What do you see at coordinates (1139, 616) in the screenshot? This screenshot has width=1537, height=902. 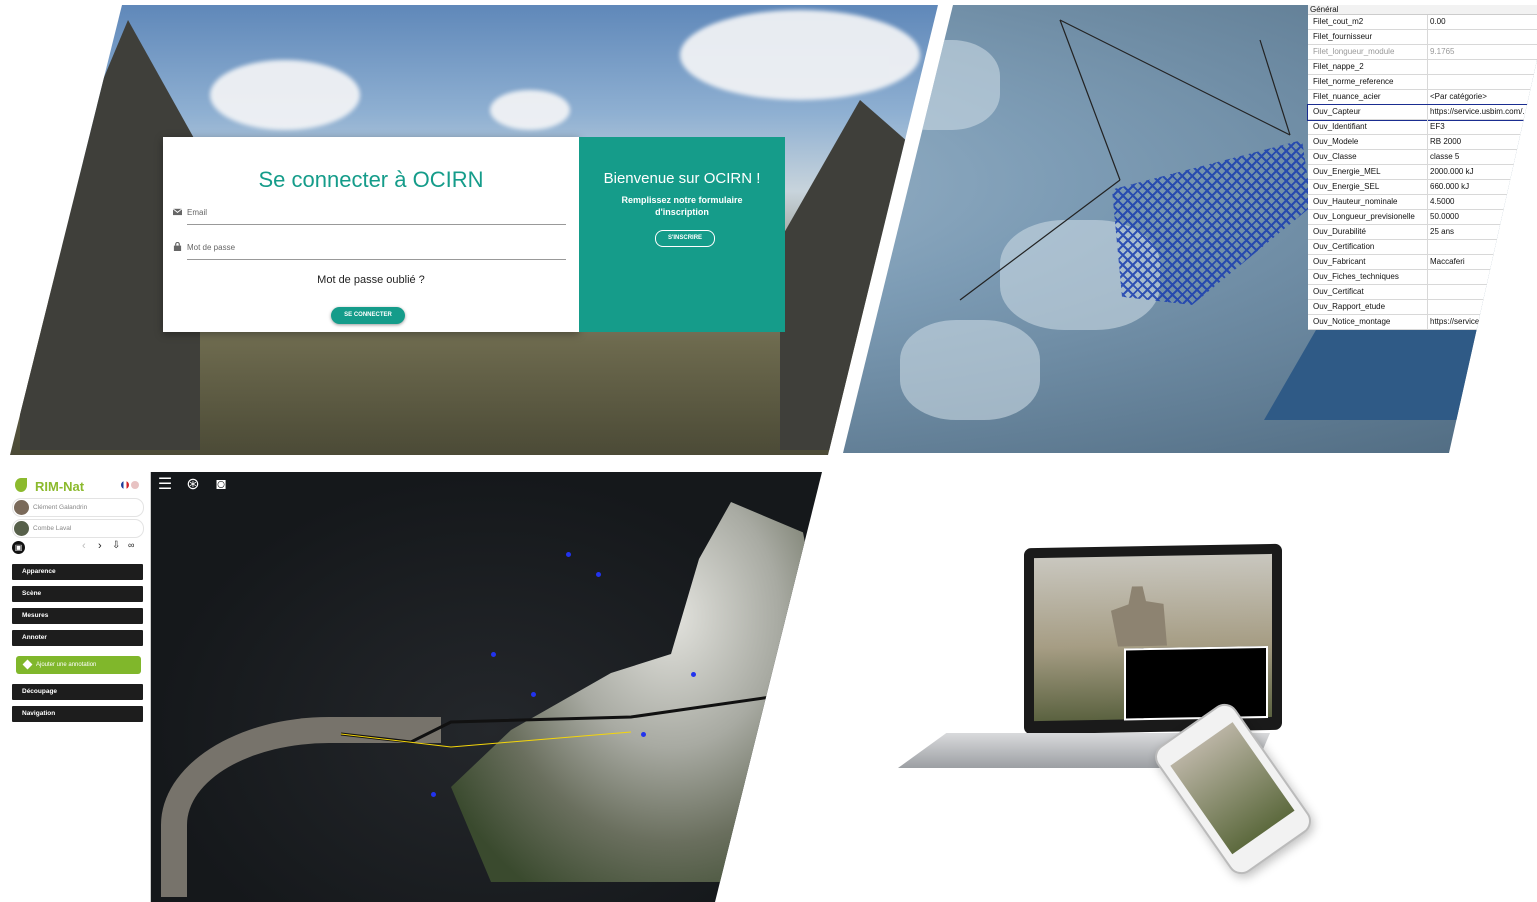 I see `castle-model` at bounding box center [1139, 616].